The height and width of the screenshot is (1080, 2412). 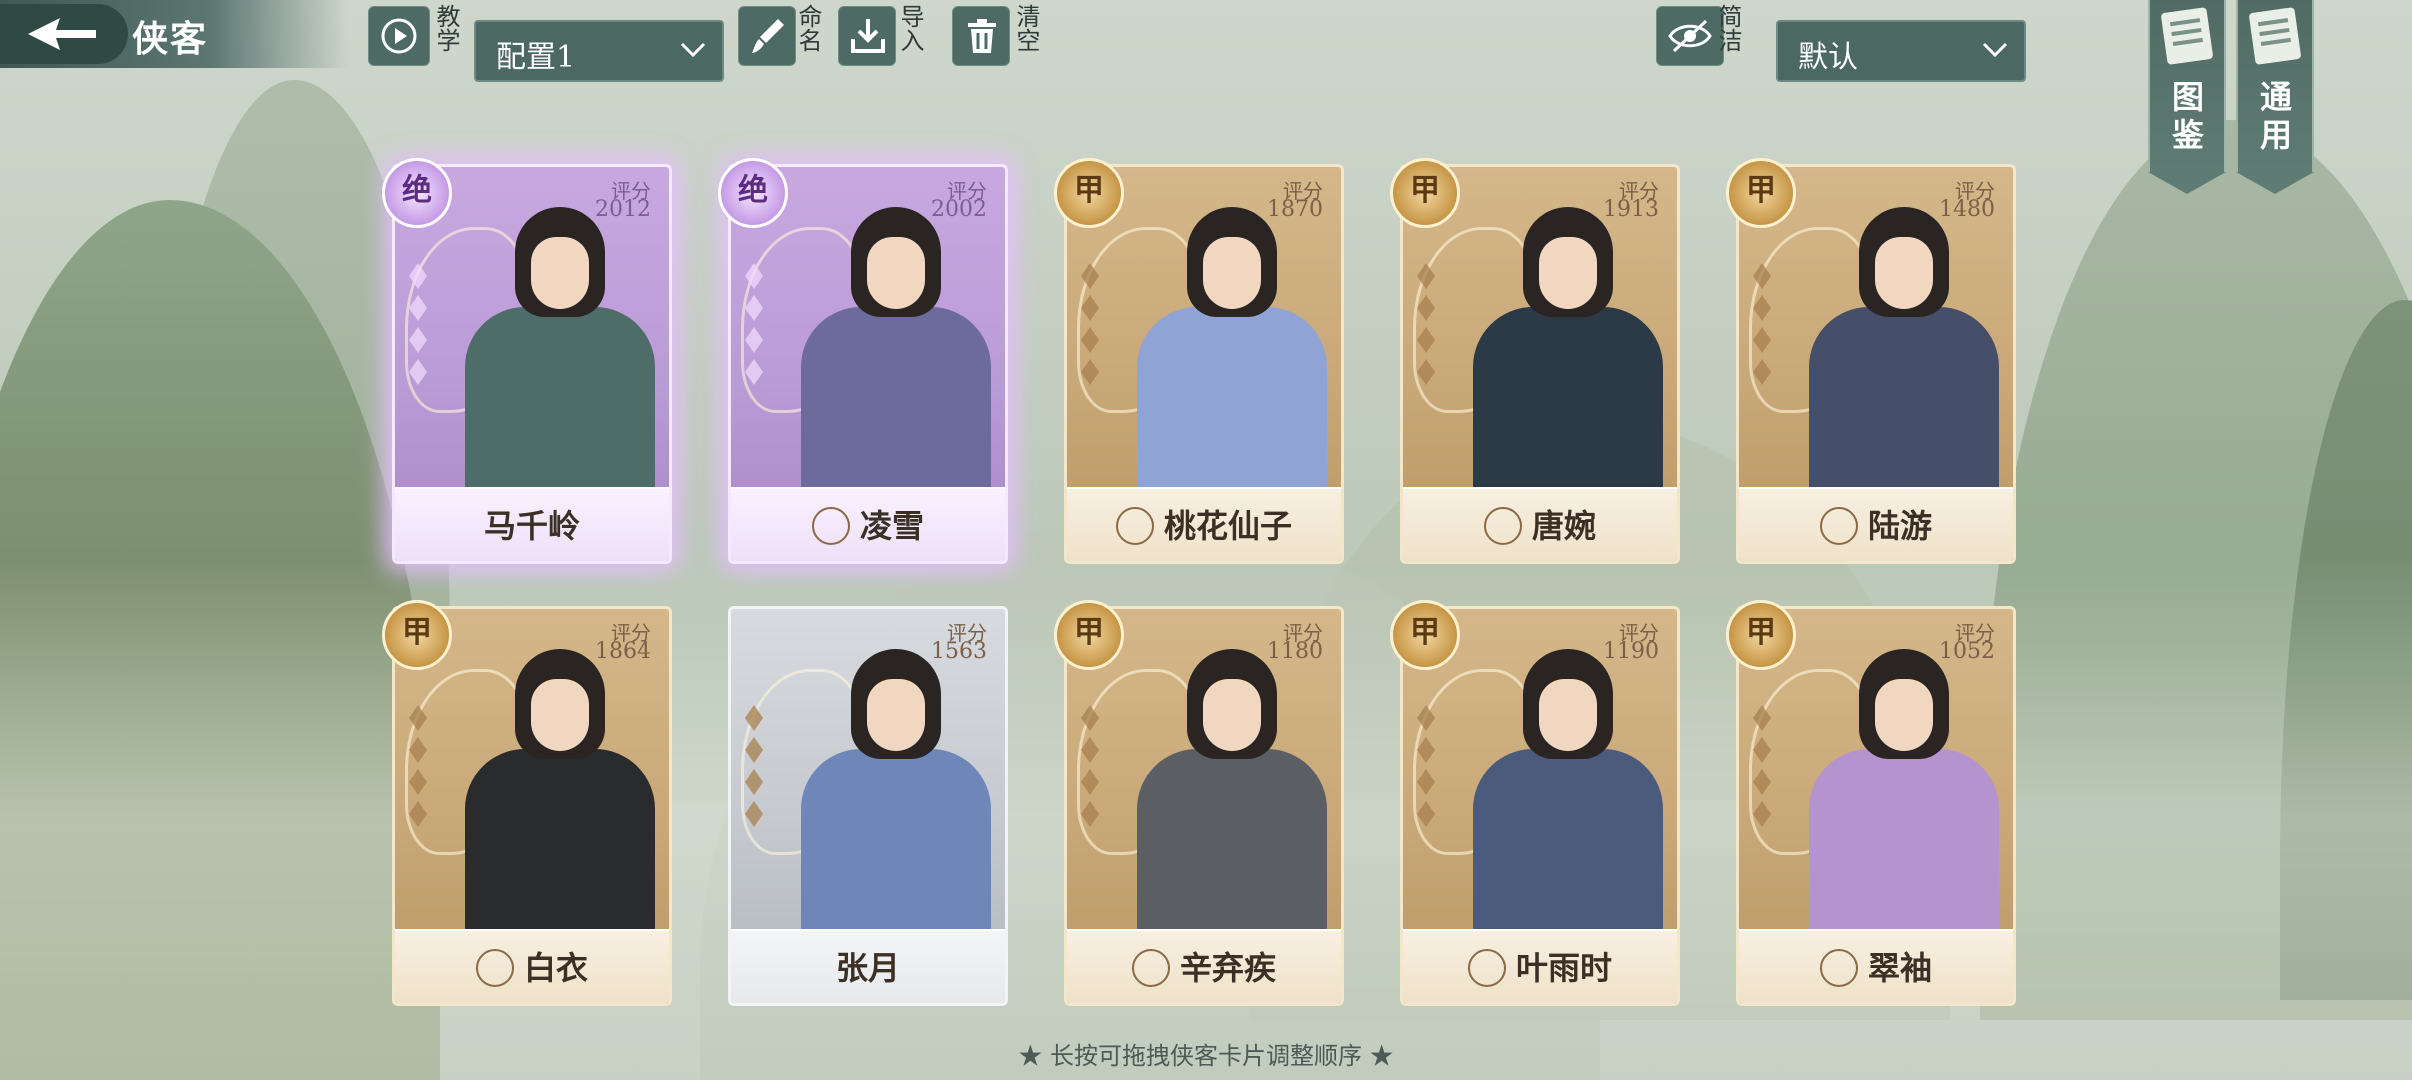 I want to click on sort-select: 默认, so click(x=1901, y=51).